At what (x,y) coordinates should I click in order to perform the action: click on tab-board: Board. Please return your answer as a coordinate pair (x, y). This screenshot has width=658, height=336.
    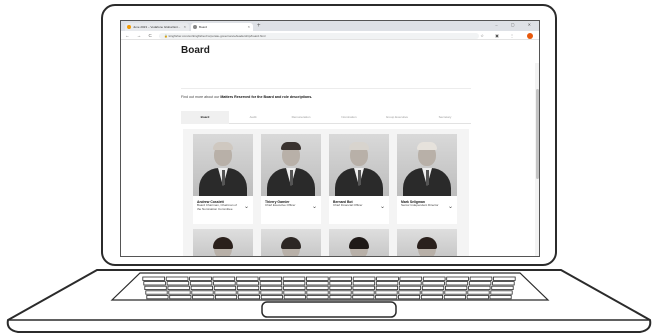
    Looking at the image, I should click on (205, 117).